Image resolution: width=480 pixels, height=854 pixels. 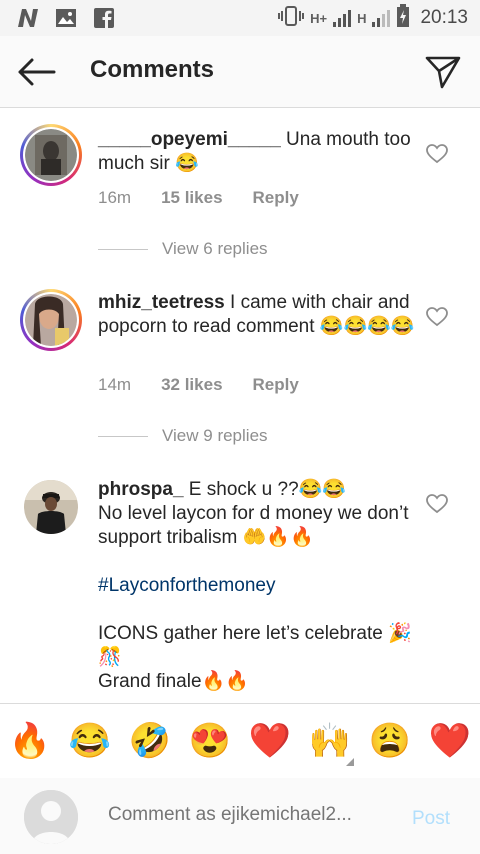 I want to click on weary-emoji-button: 😩, so click(x=390, y=741).